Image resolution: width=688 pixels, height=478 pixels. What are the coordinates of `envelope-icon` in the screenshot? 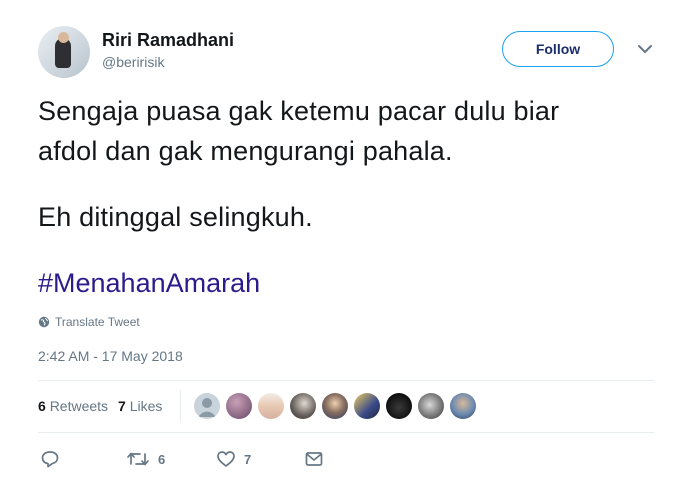 It's located at (314, 459).